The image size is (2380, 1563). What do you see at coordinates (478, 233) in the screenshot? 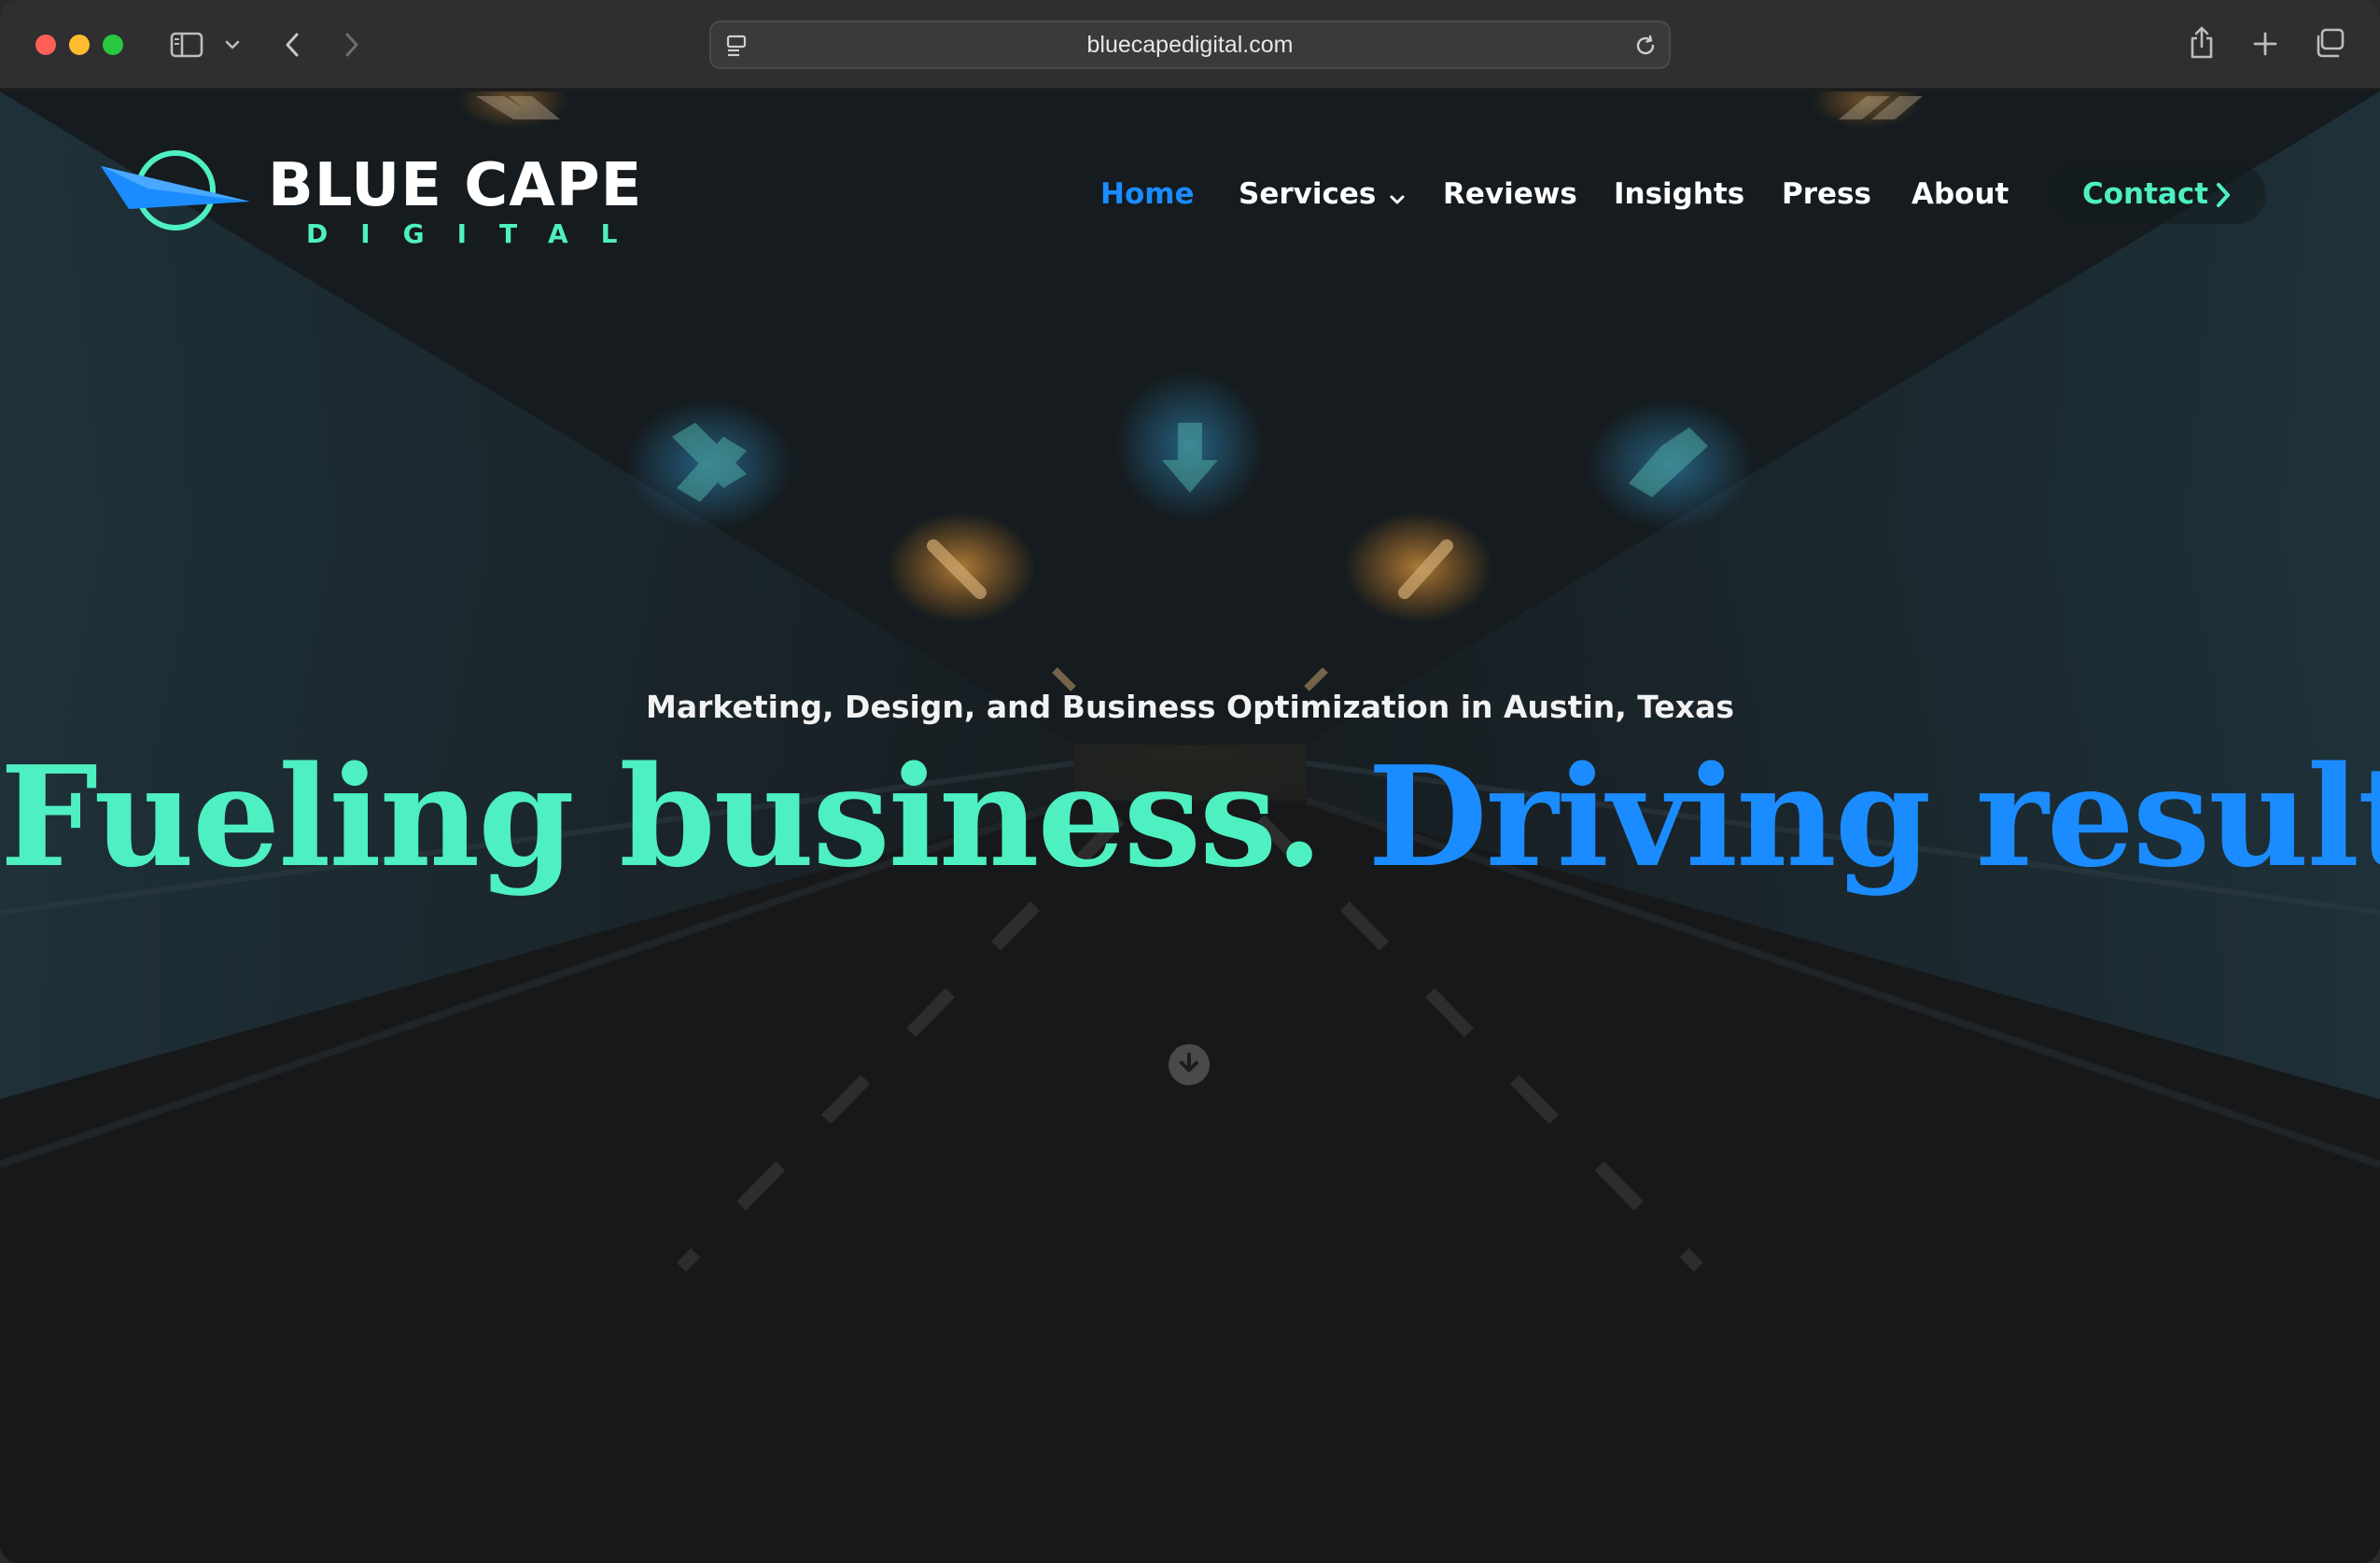
I see `logo-subtitle: DIGITAL` at bounding box center [478, 233].